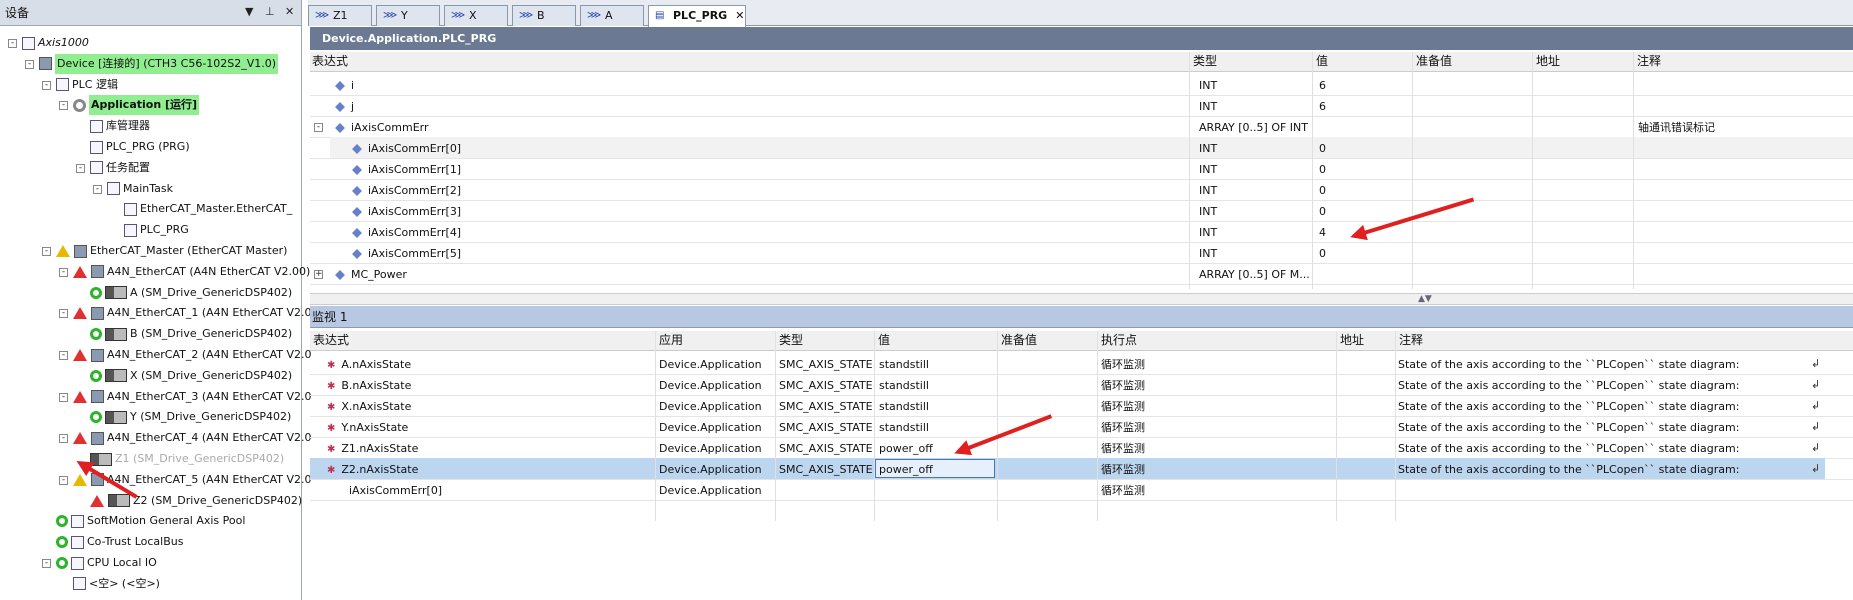  What do you see at coordinates (671, 340) in the screenshot?
I see `column-header: 应用` at bounding box center [671, 340].